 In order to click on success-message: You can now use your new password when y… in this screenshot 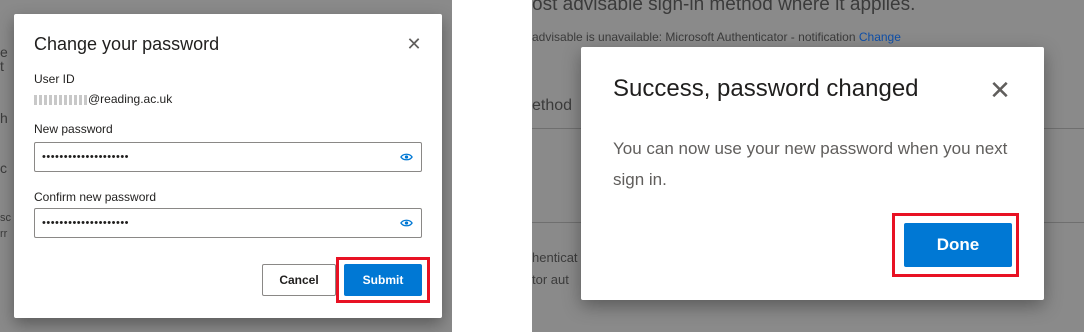, I will do `click(810, 164)`.